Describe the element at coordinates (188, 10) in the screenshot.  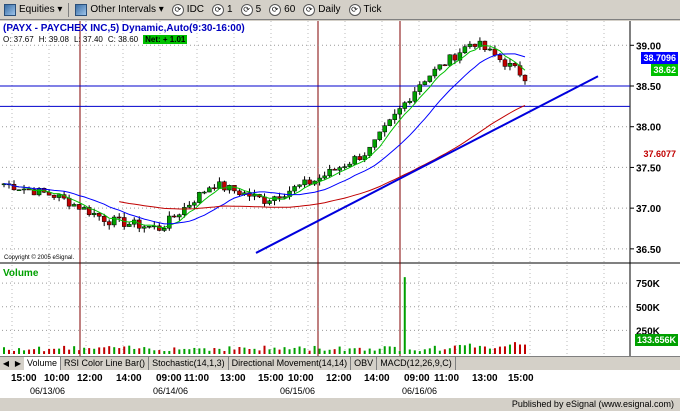
I see `idc-button: ⟳ IDC` at that location.